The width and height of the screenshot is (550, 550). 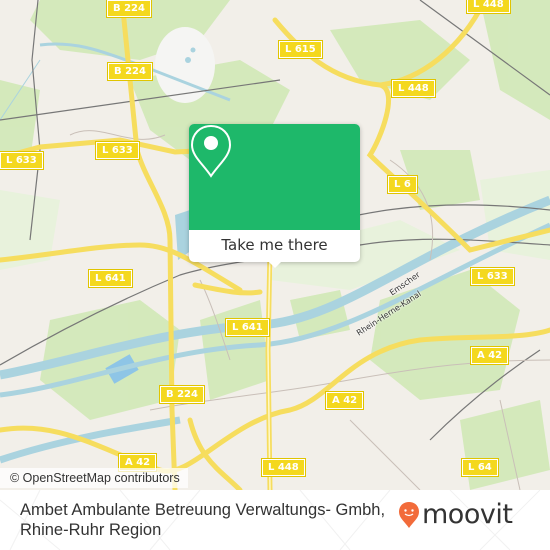 What do you see at coordinates (300, 49) in the screenshot?
I see `road-label: L 615` at bounding box center [300, 49].